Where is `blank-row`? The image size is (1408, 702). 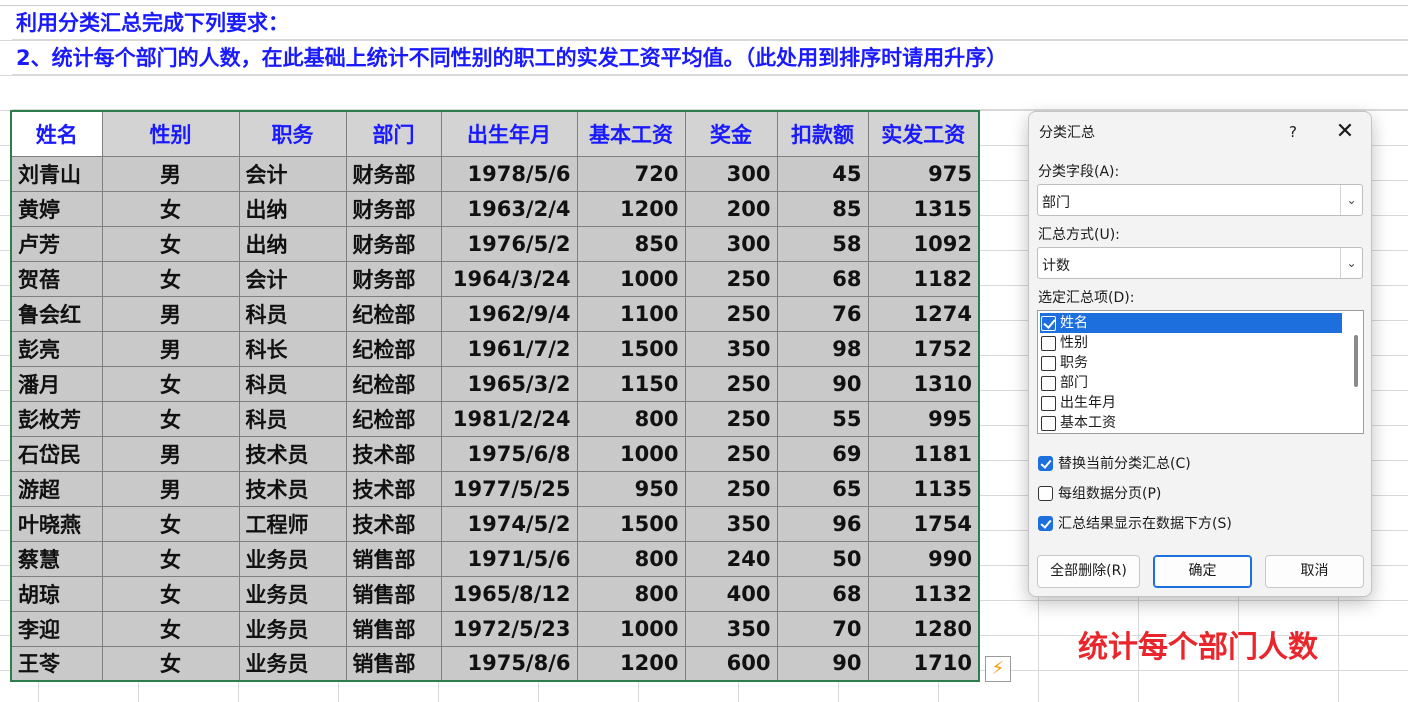
blank-row is located at coordinates (710, 93).